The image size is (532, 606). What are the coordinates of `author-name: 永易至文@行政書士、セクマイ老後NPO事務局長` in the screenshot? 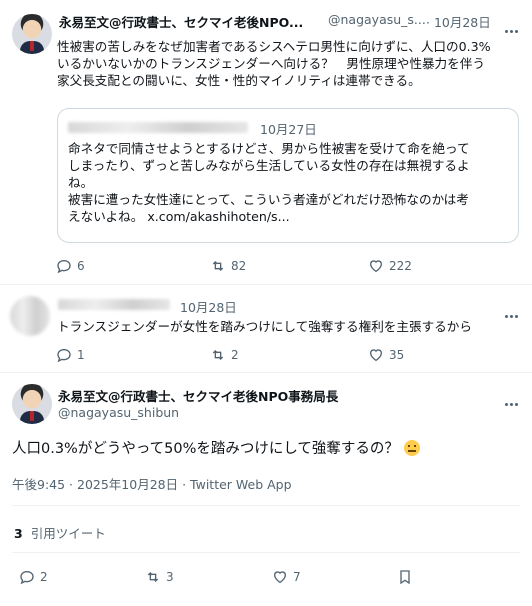 It's located at (198, 395).